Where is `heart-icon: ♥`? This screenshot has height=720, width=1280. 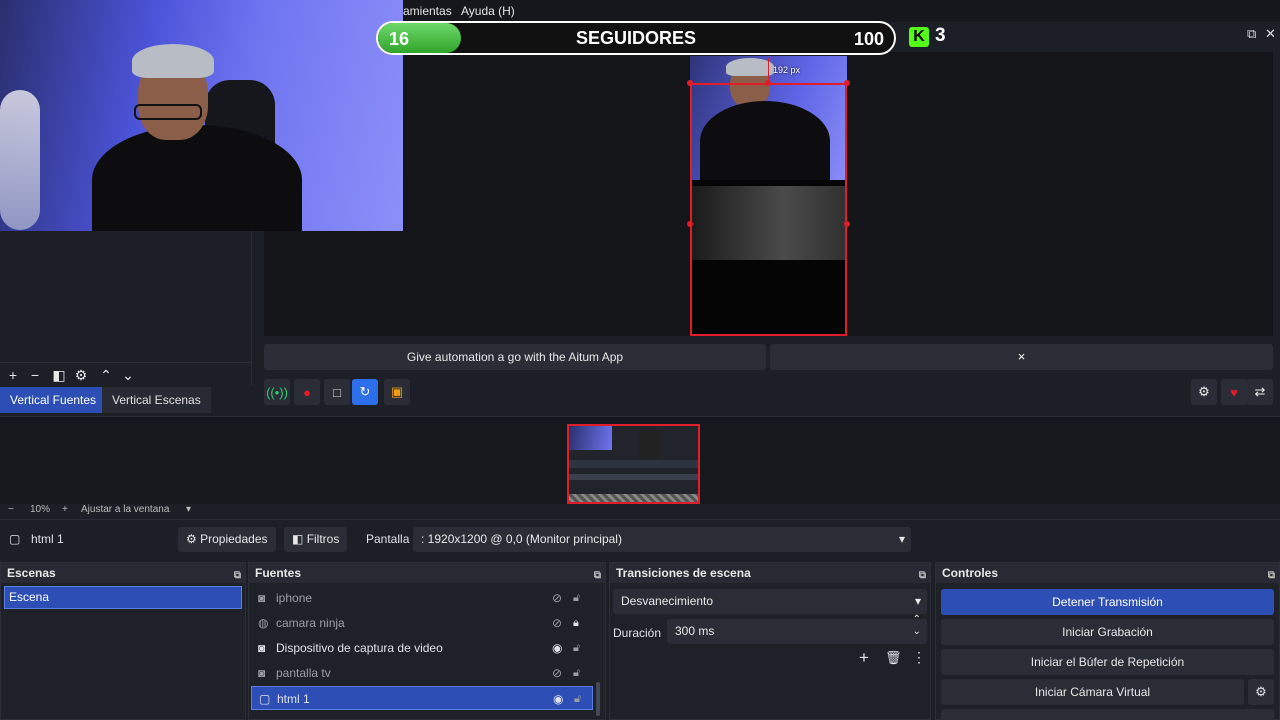 heart-icon: ♥ is located at coordinates (1234, 392).